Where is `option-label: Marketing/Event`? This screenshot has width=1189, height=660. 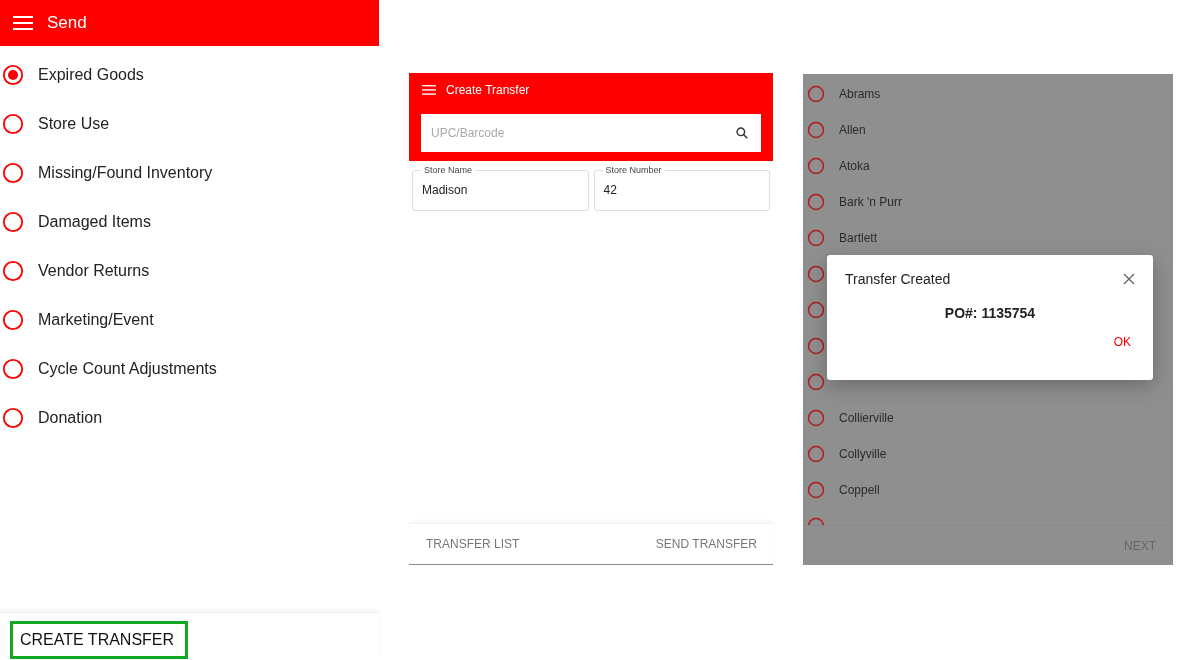
option-label: Marketing/Event is located at coordinates (96, 319).